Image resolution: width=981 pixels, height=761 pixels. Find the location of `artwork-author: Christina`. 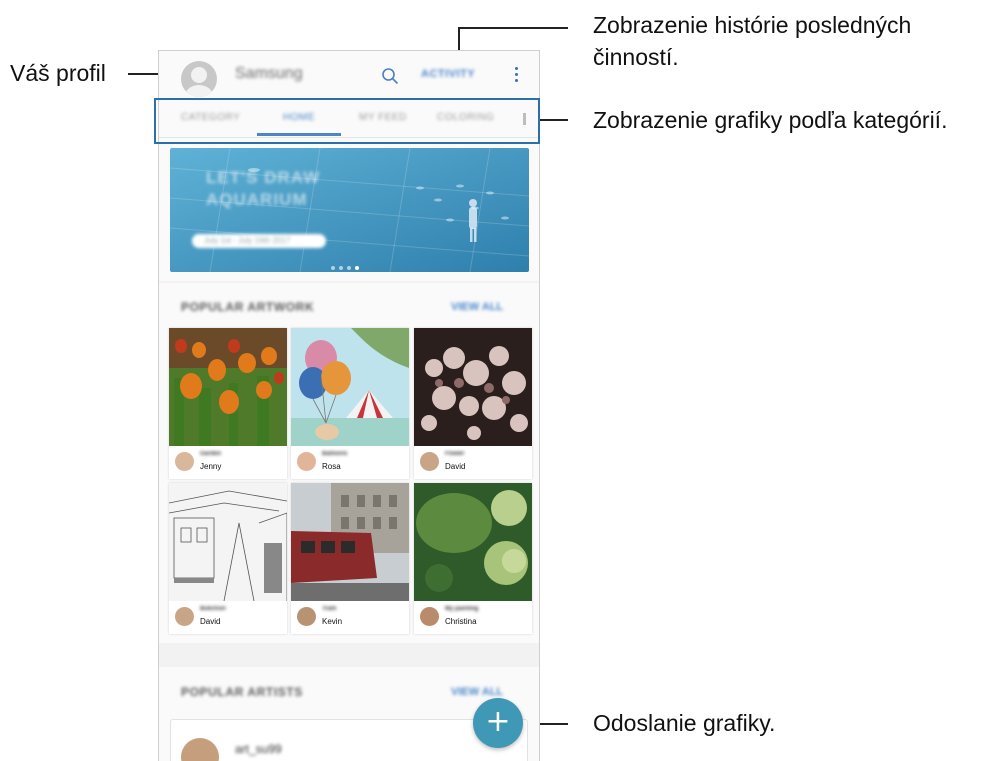

artwork-author: Christina is located at coordinates (461, 621).